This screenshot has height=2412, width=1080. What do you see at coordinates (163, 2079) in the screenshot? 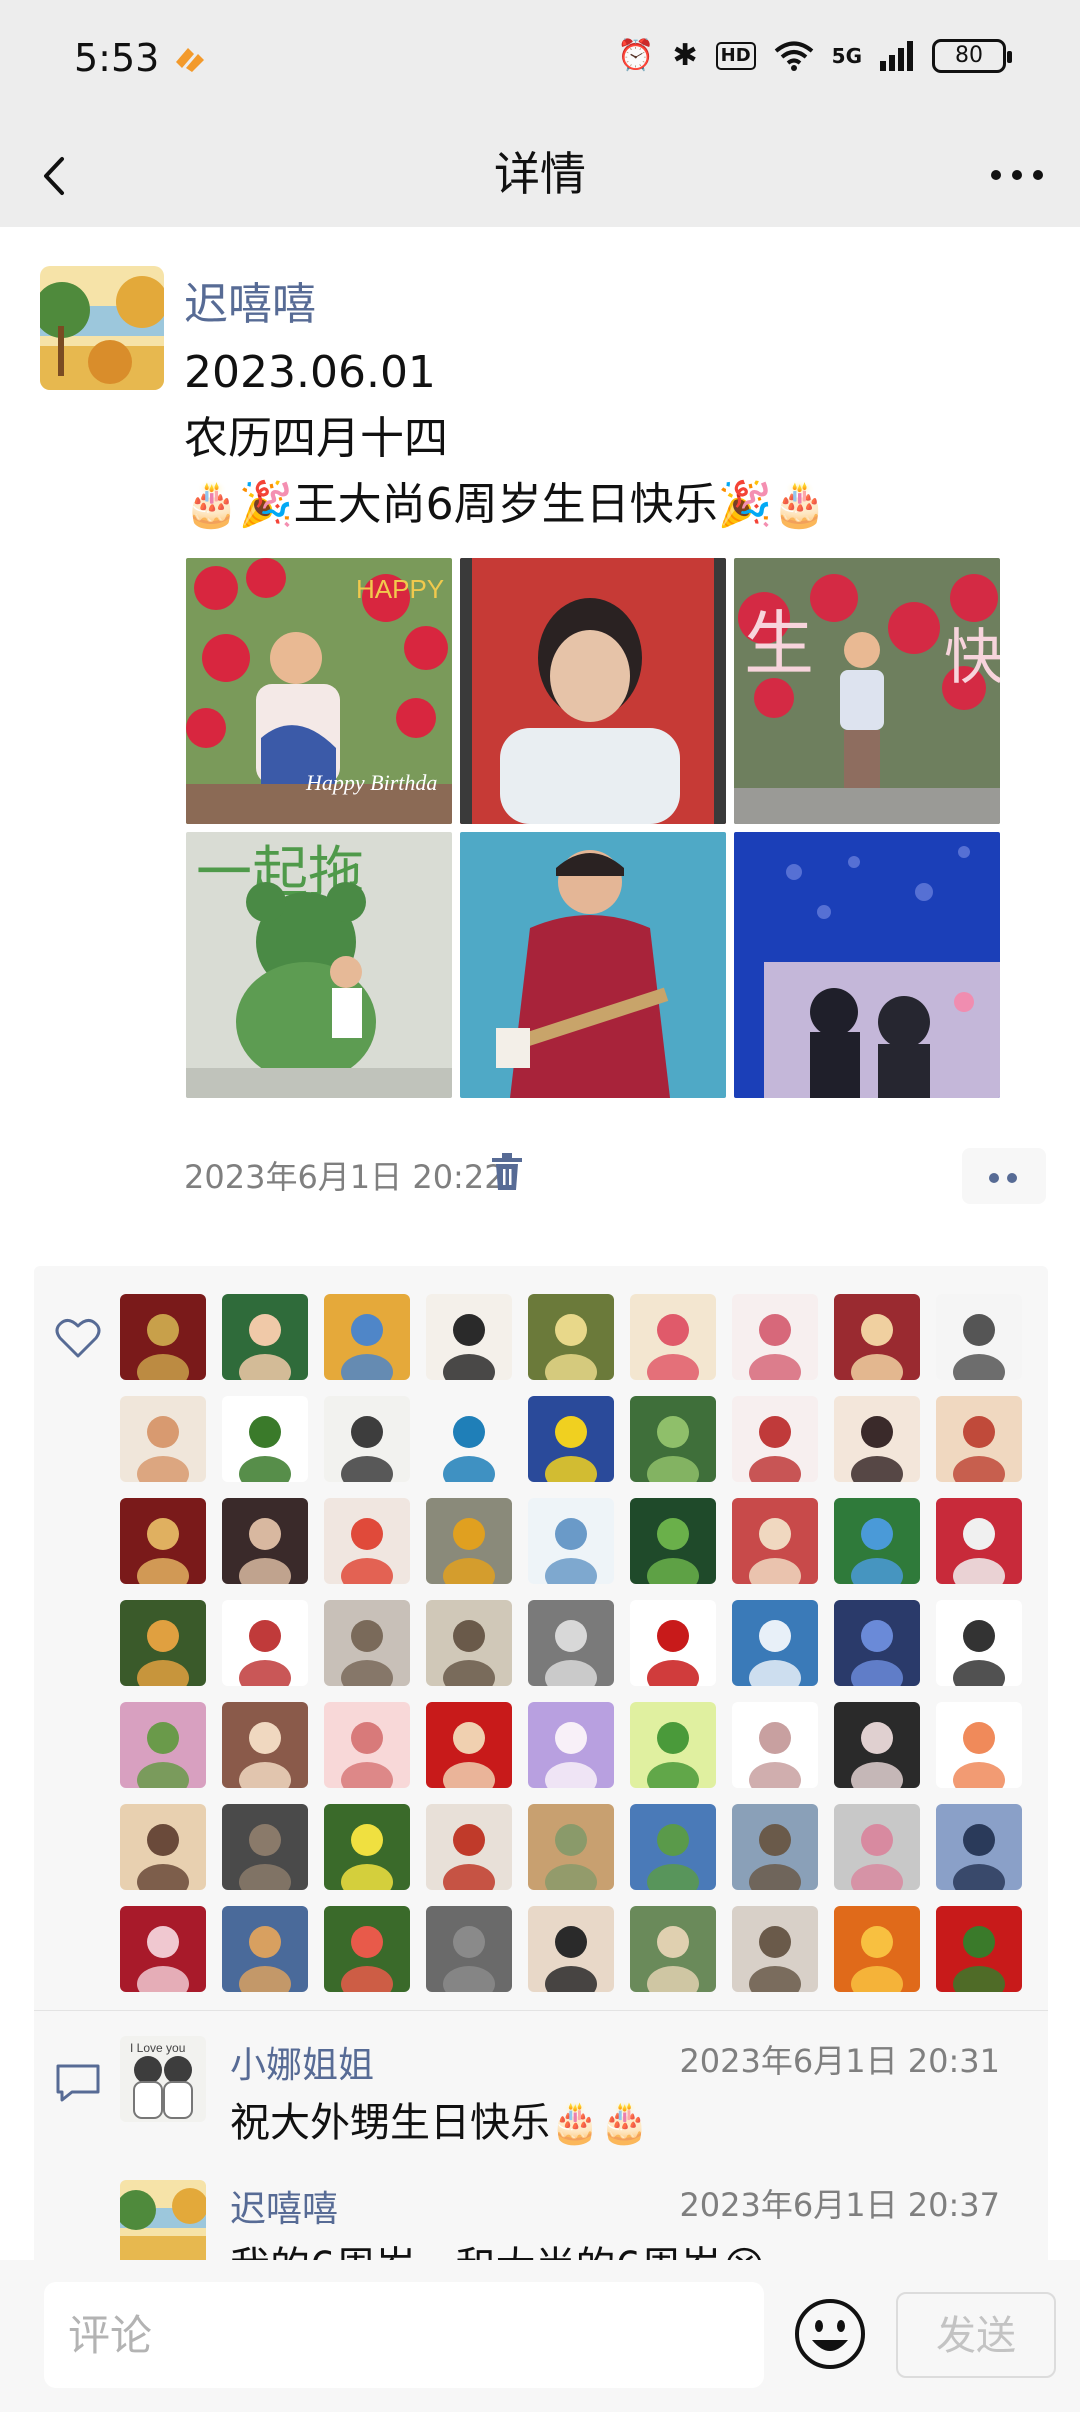
I see `commenter-avatar: I Love you` at bounding box center [163, 2079].